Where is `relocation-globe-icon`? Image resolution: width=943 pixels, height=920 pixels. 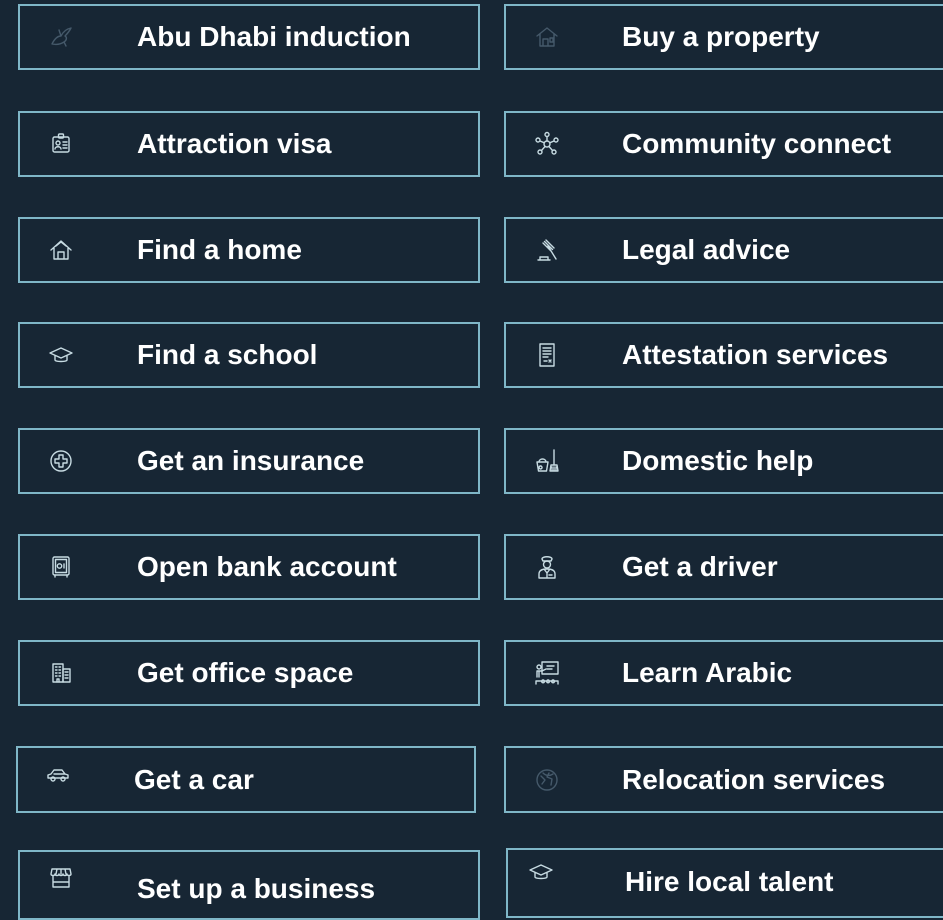 relocation-globe-icon is located at coordinates (547, 780).